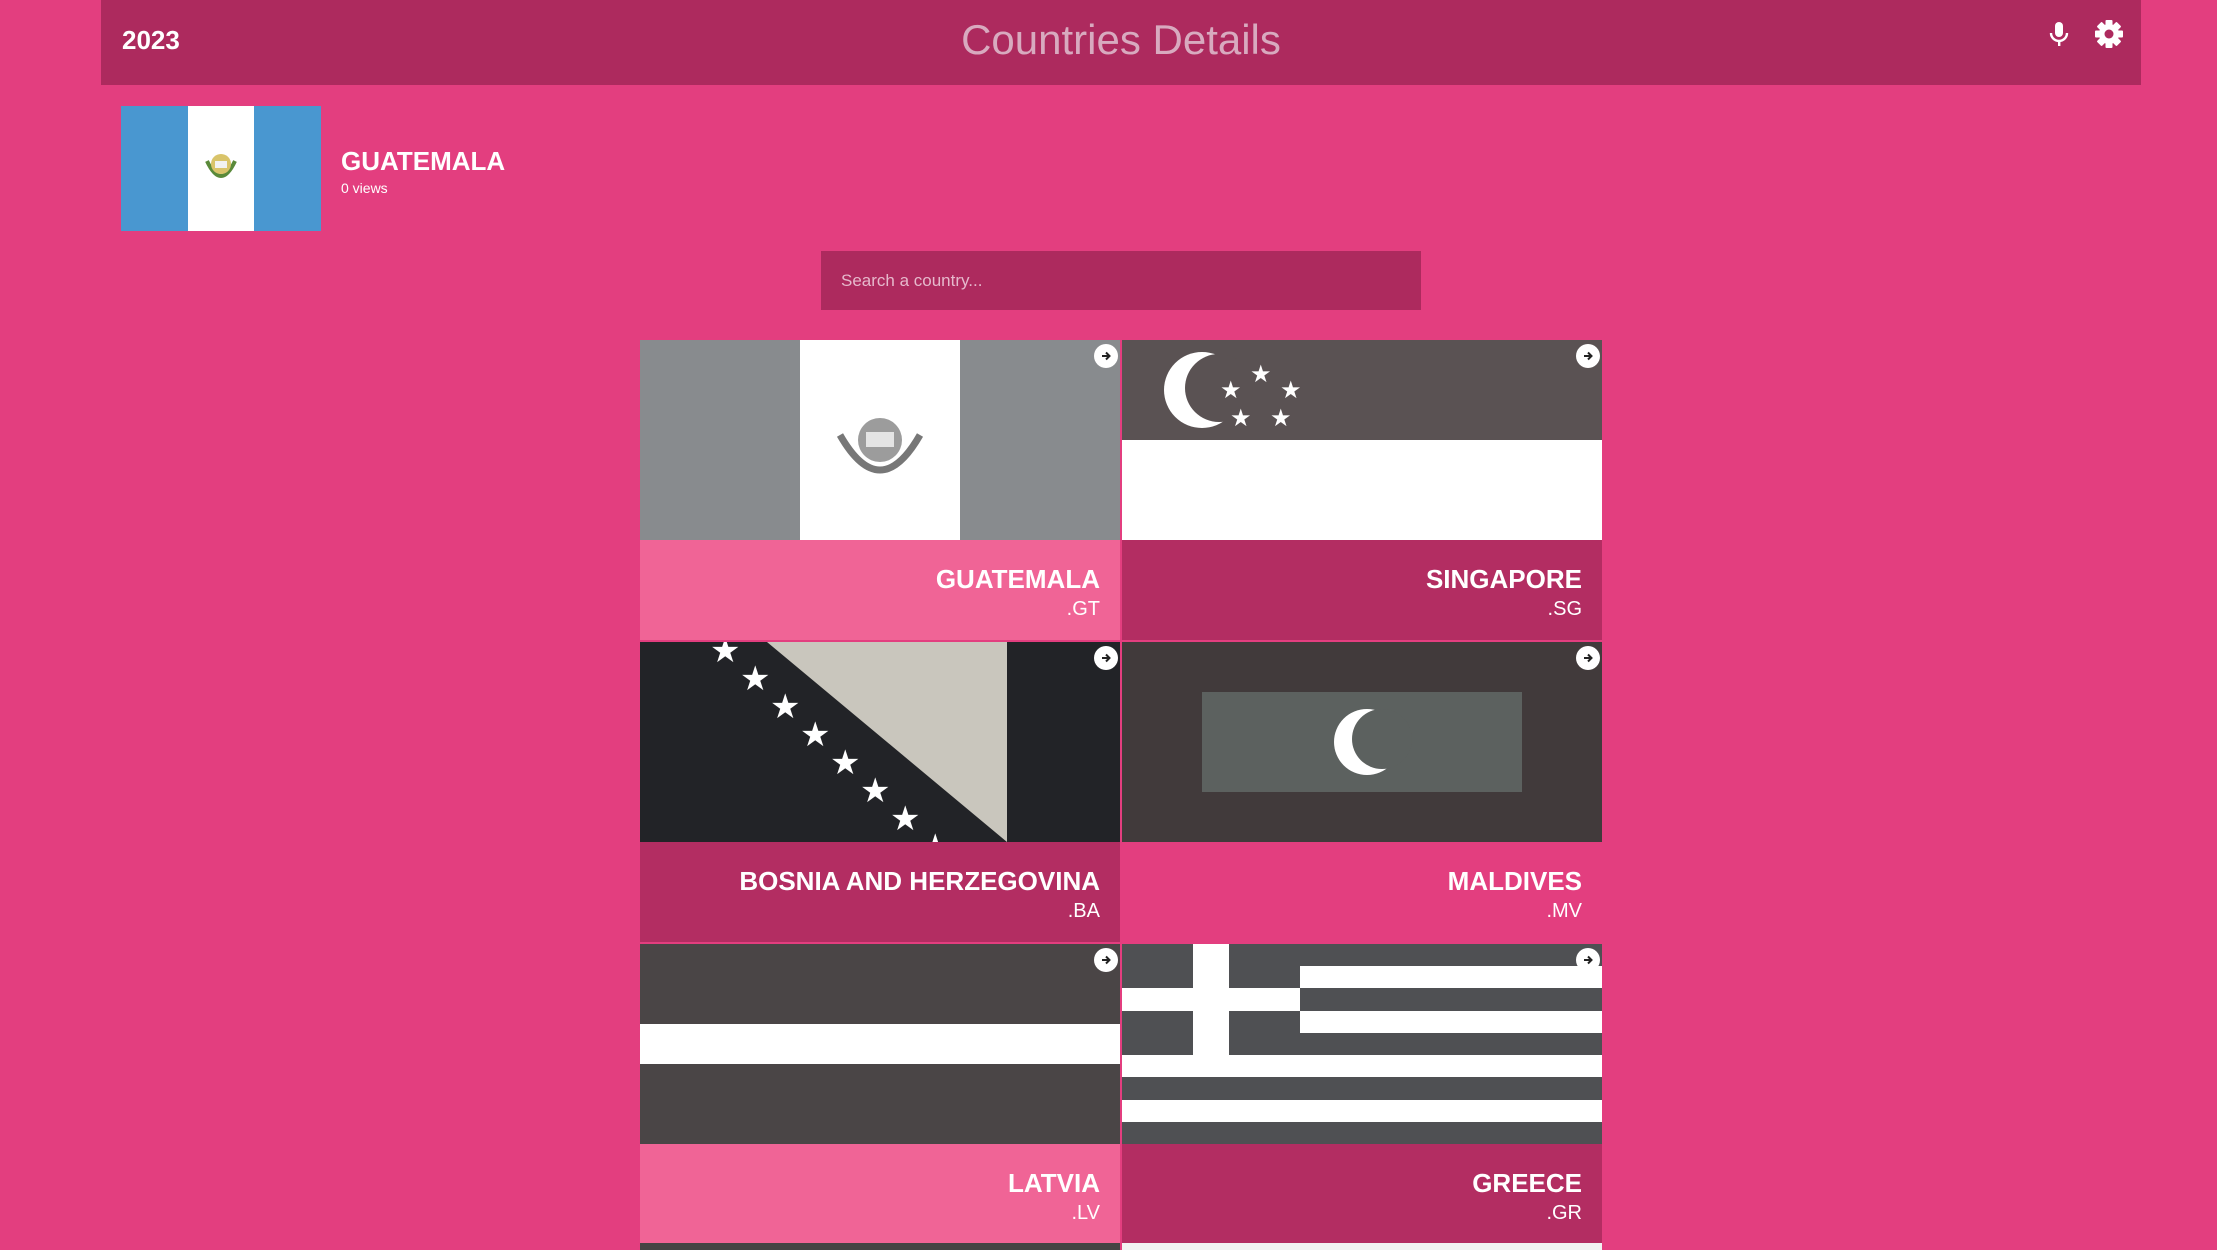  I want to click on country-code: .GR, so click(1564, 1213).